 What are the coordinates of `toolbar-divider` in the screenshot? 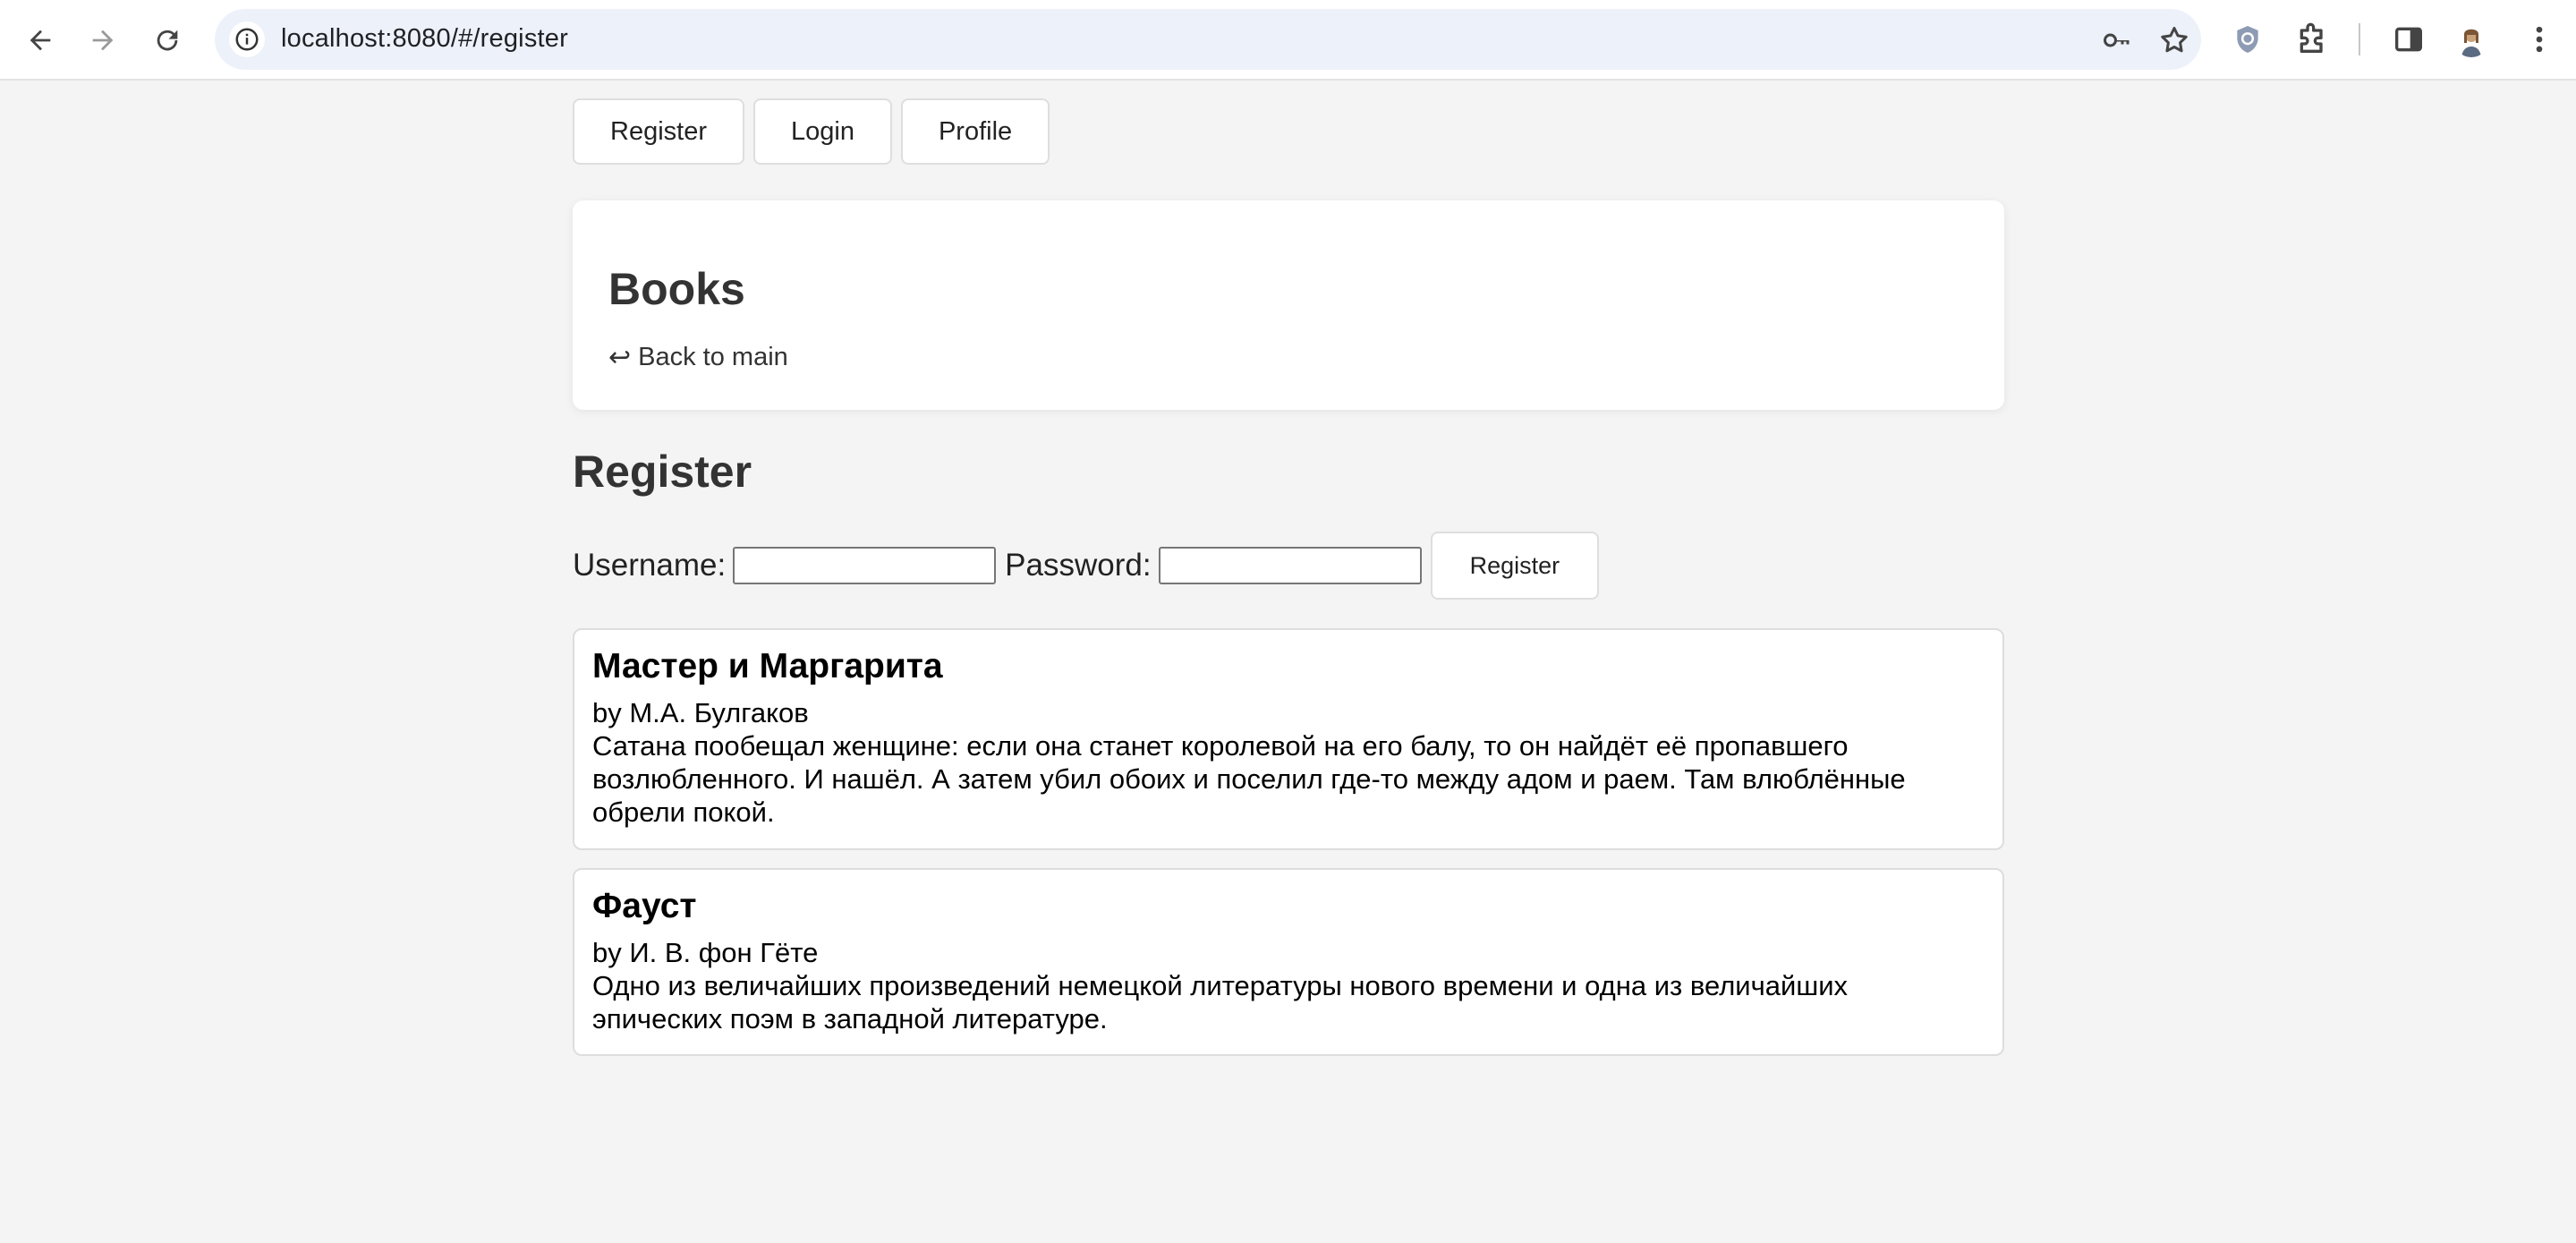 It's located at (2359, 39).